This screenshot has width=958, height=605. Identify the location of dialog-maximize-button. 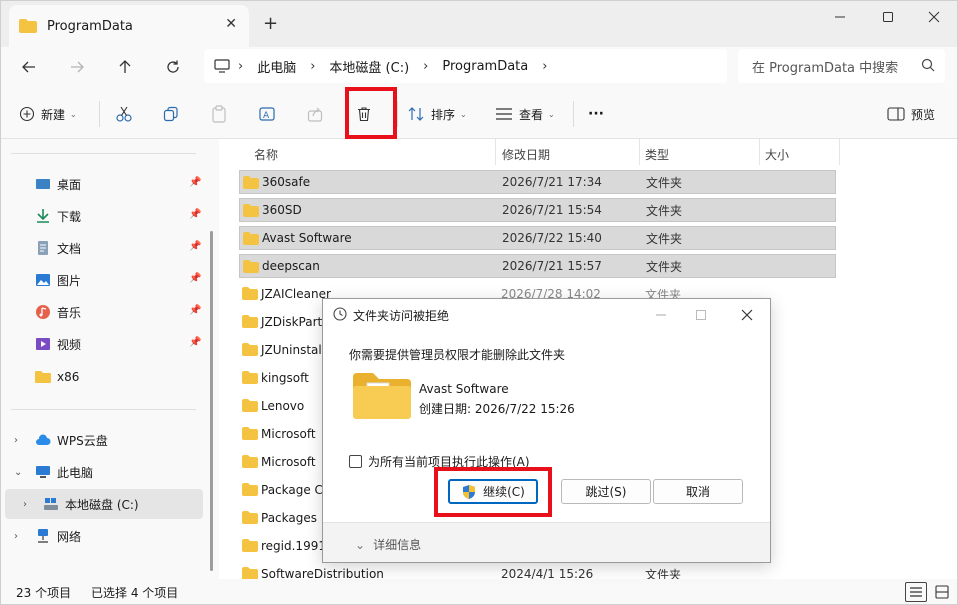
(701, 315).